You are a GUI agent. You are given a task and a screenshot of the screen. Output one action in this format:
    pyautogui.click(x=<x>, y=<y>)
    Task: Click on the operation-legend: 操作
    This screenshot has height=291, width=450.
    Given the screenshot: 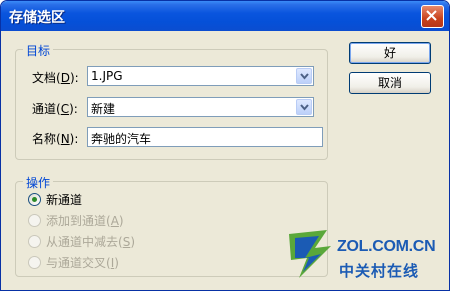 What is the action you would take?
    pyautogui.click(x=38, y=182)
    